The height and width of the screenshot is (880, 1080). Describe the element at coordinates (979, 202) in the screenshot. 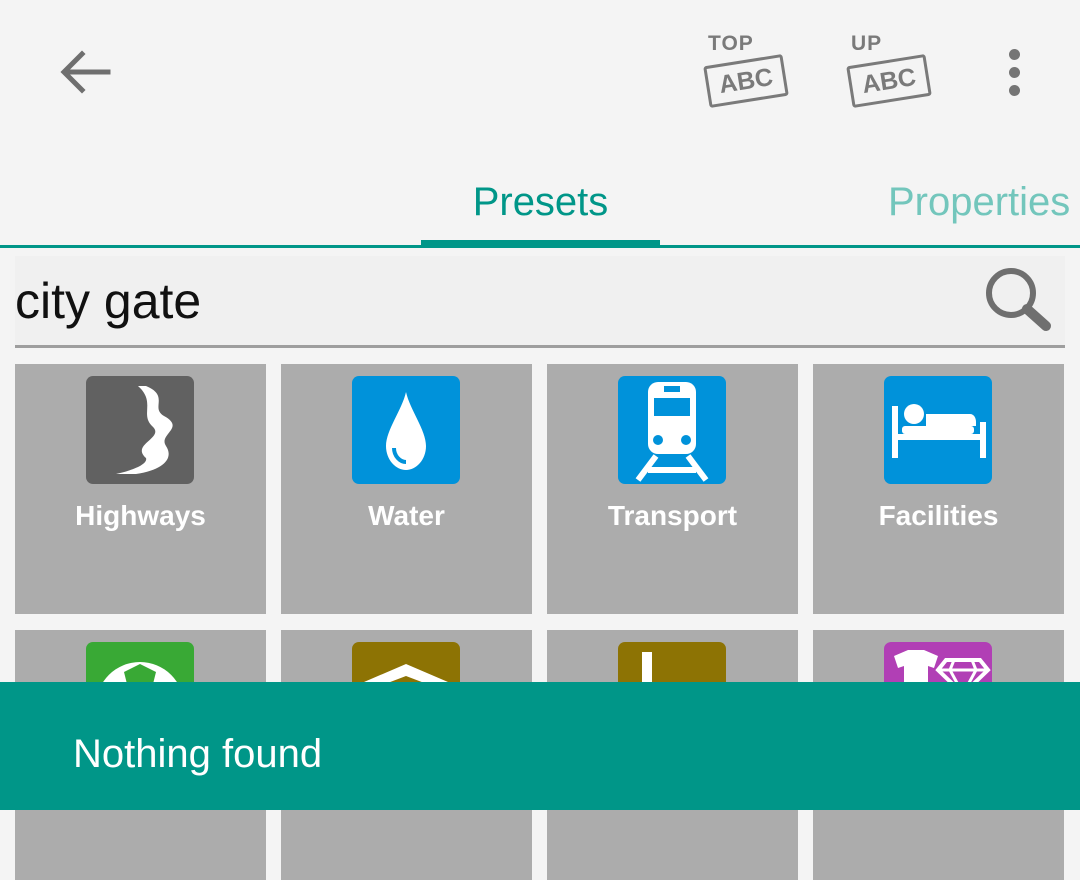

I see `tab-properties: Properties` at that location.